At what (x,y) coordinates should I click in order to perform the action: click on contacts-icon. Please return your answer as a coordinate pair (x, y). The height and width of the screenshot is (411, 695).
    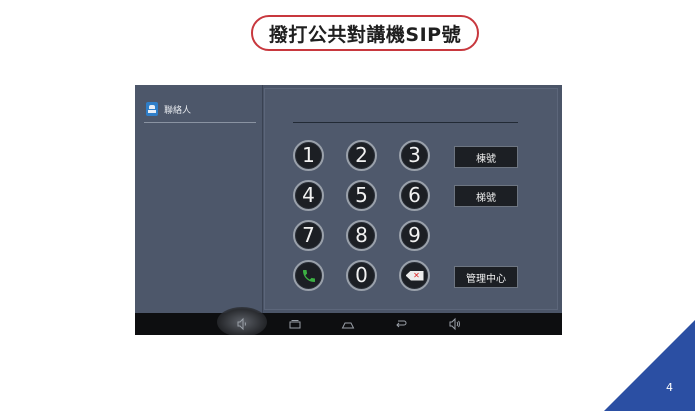
    Looking at the image, I should click on (152, 109).